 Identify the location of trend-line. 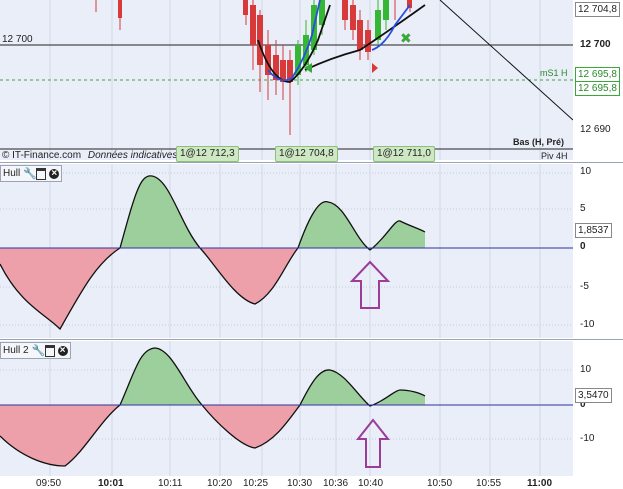
(506, 60).